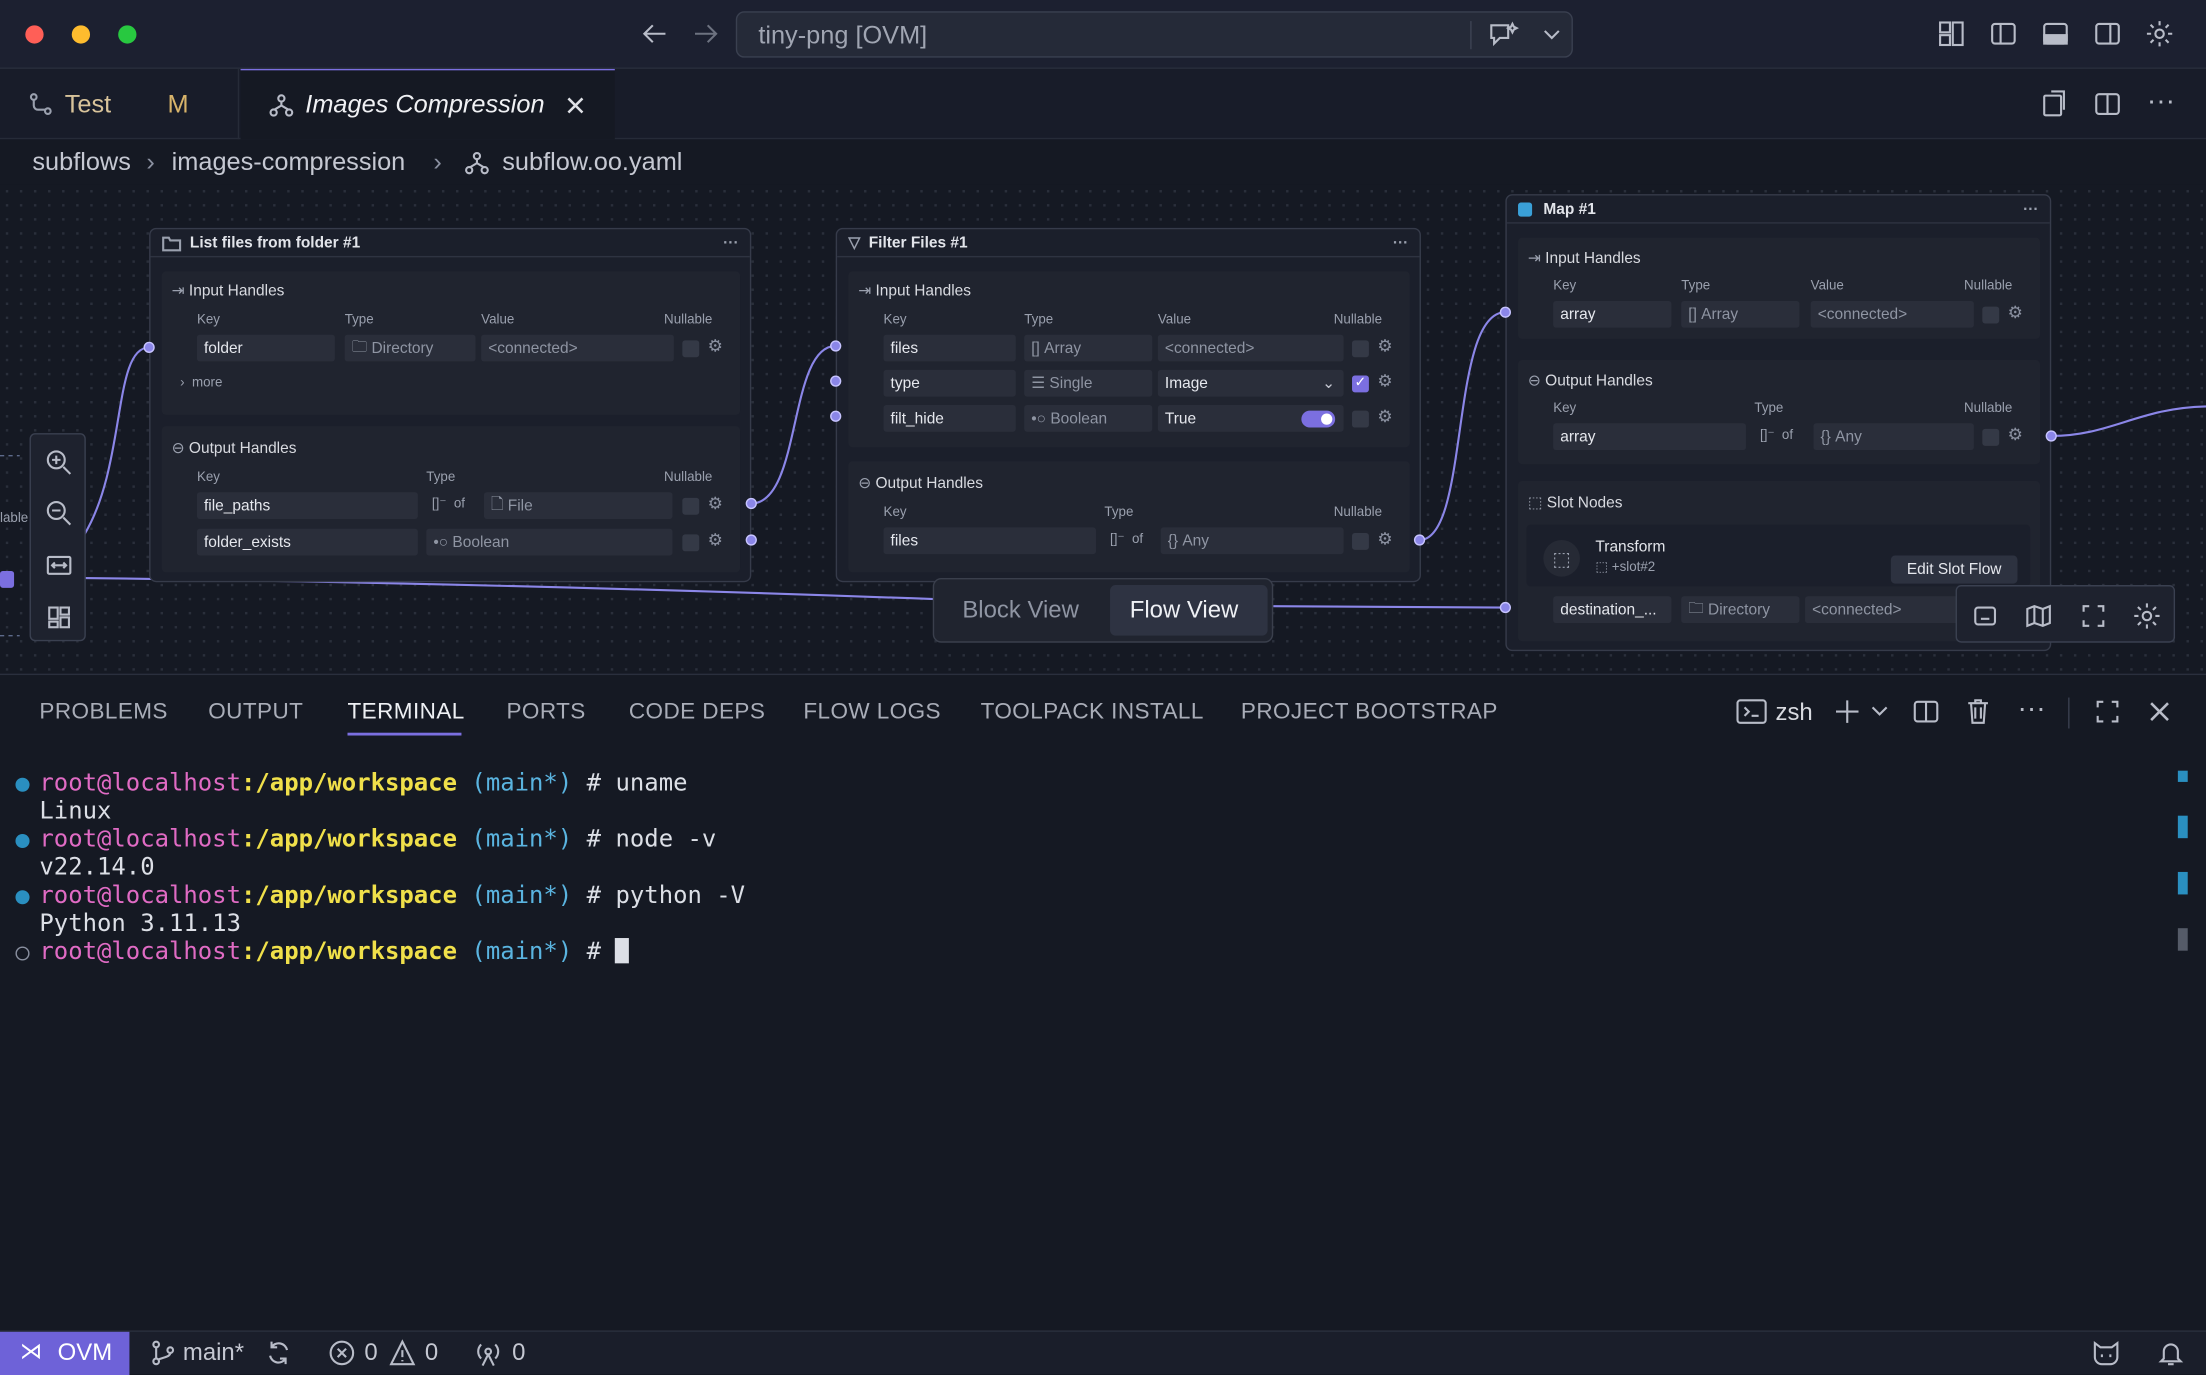  What do you see at coordinates (1985, 616) in the screenshot?
I see `panel-toggle-icon` at bounding box center [1985, 616].